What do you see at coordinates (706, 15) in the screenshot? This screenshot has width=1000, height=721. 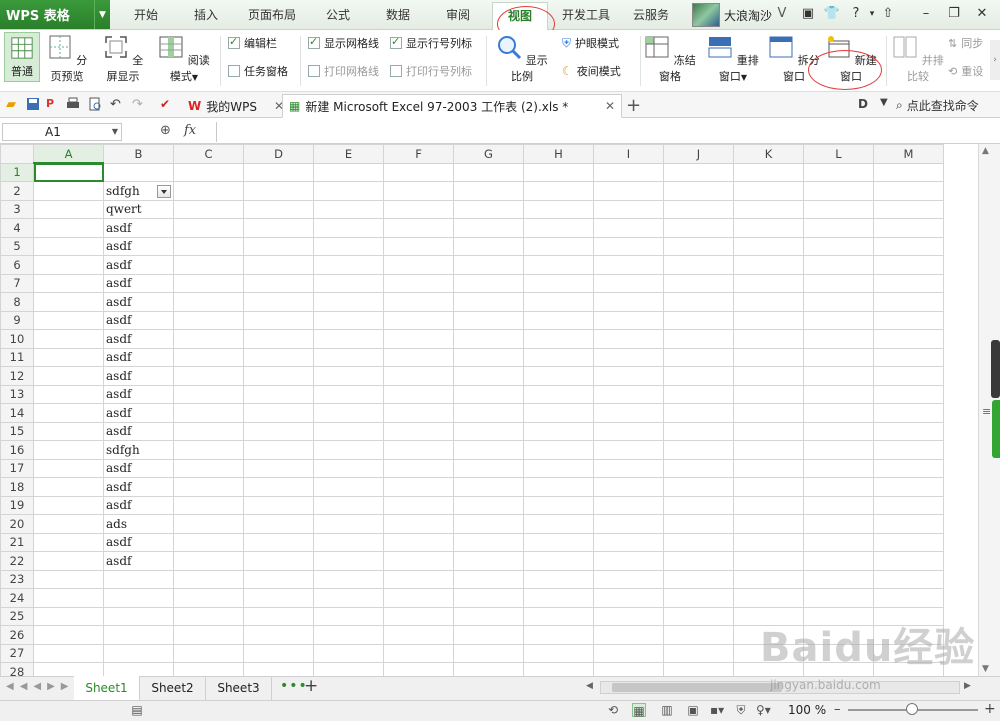 I see `avatar` at bounding box center [706, 15].